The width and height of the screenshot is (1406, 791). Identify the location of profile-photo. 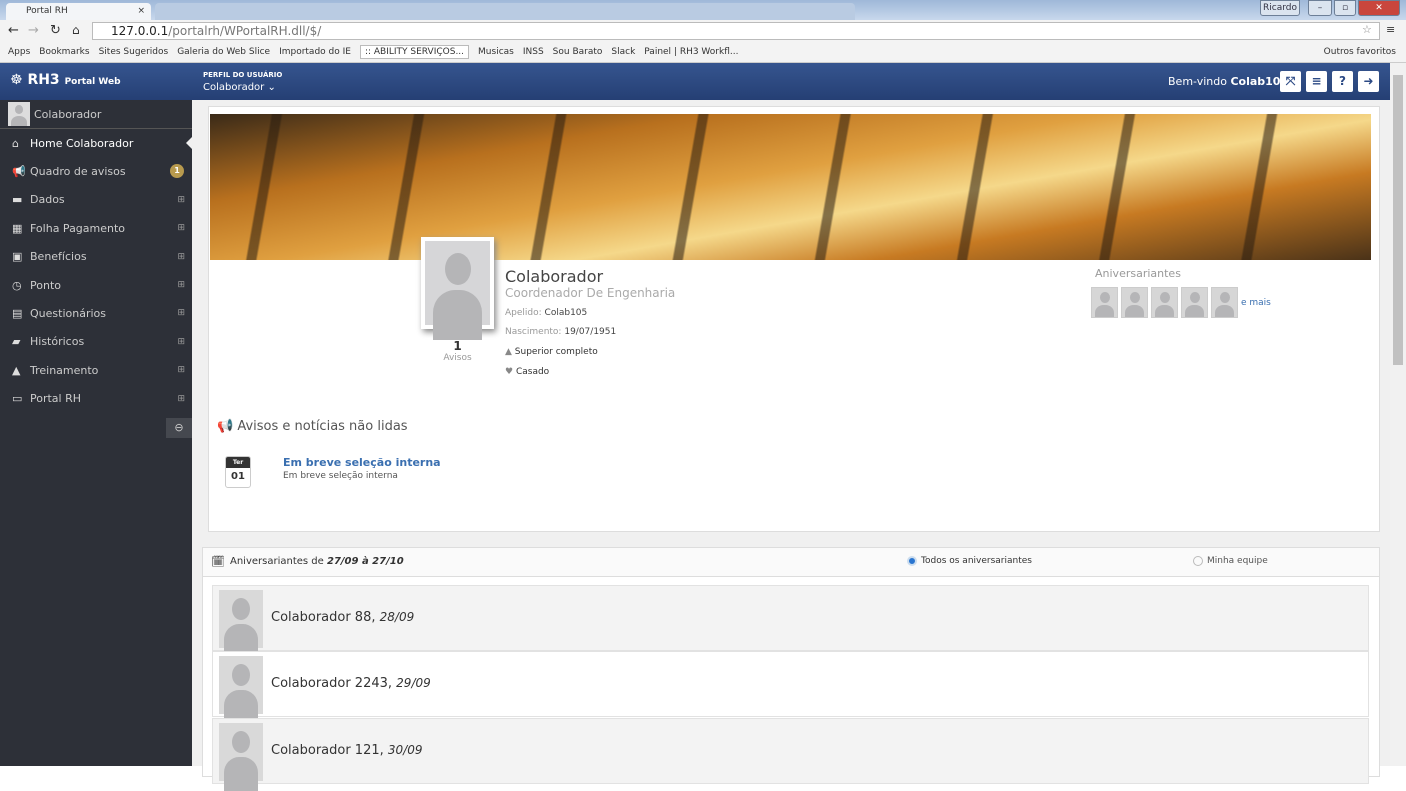
(457, 289).